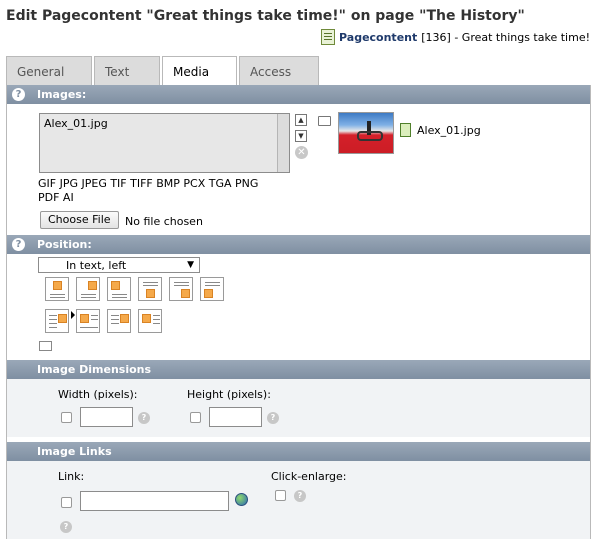 This screenshot has width=597, height=539. Describe the element at coordinates (301, 136) in the screenshot. I see `move-down-icon: ▼` at that location.